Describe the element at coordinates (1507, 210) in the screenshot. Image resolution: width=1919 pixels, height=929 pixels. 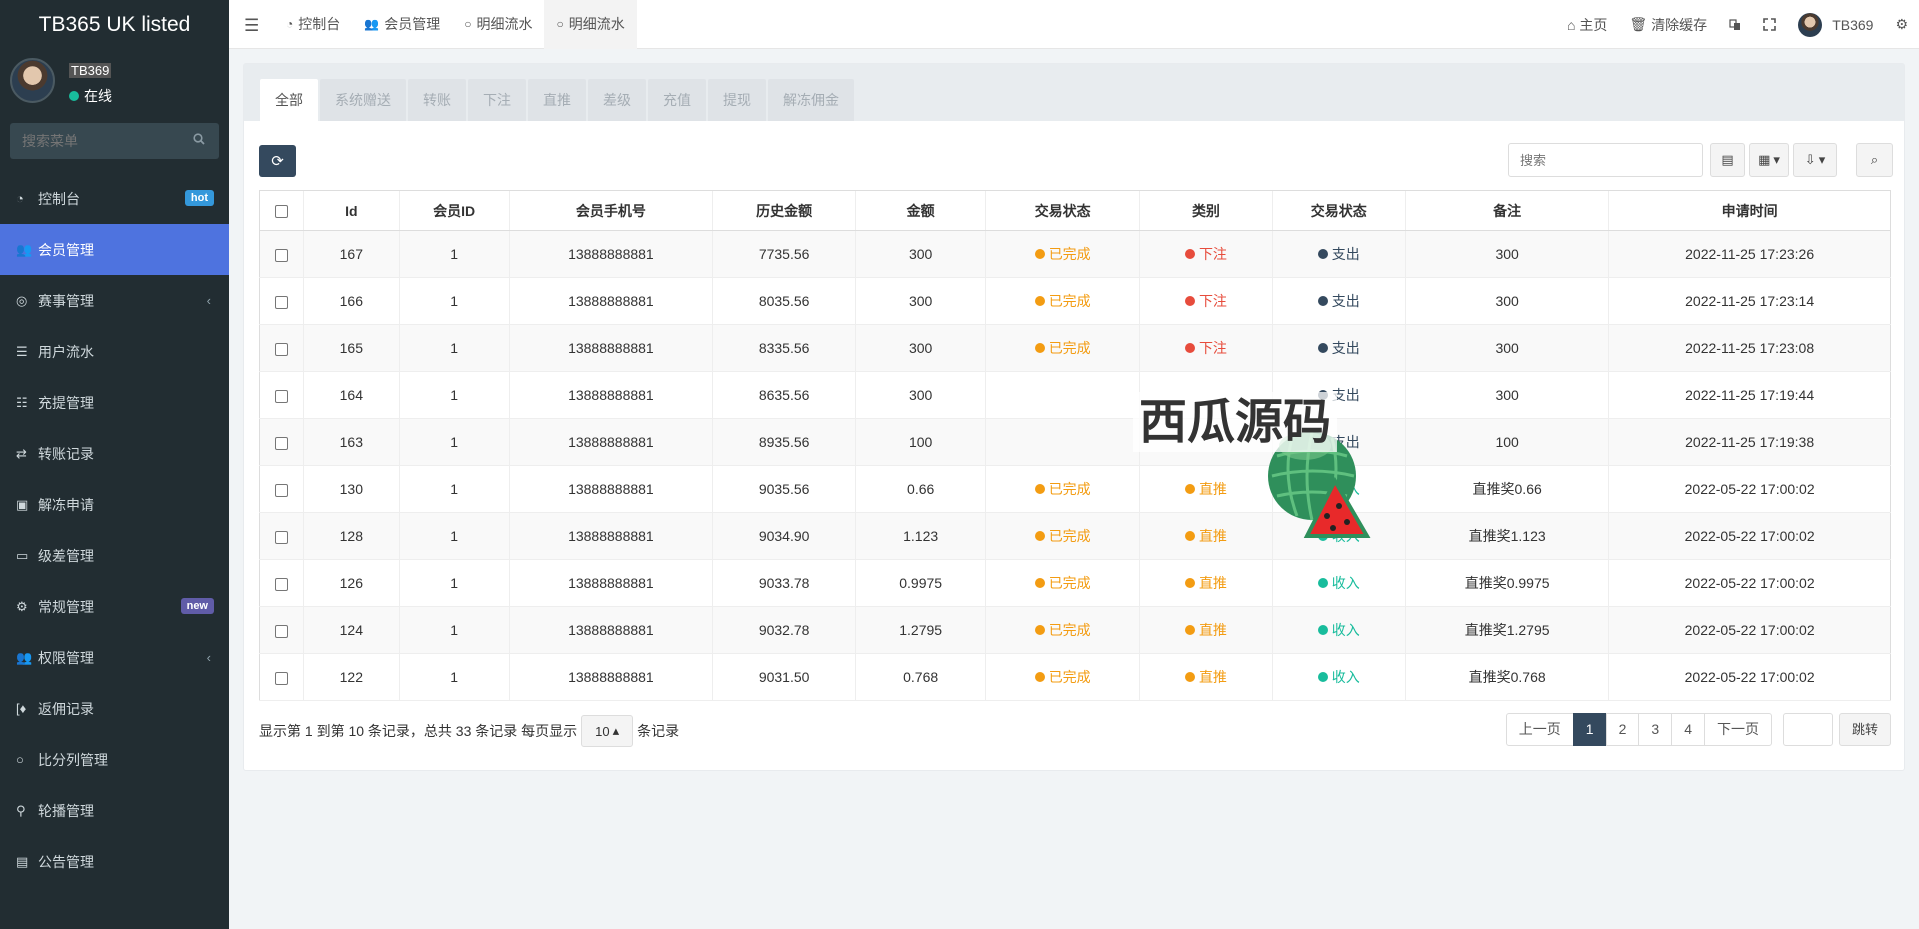
I see `column-header: 备注` at that location.